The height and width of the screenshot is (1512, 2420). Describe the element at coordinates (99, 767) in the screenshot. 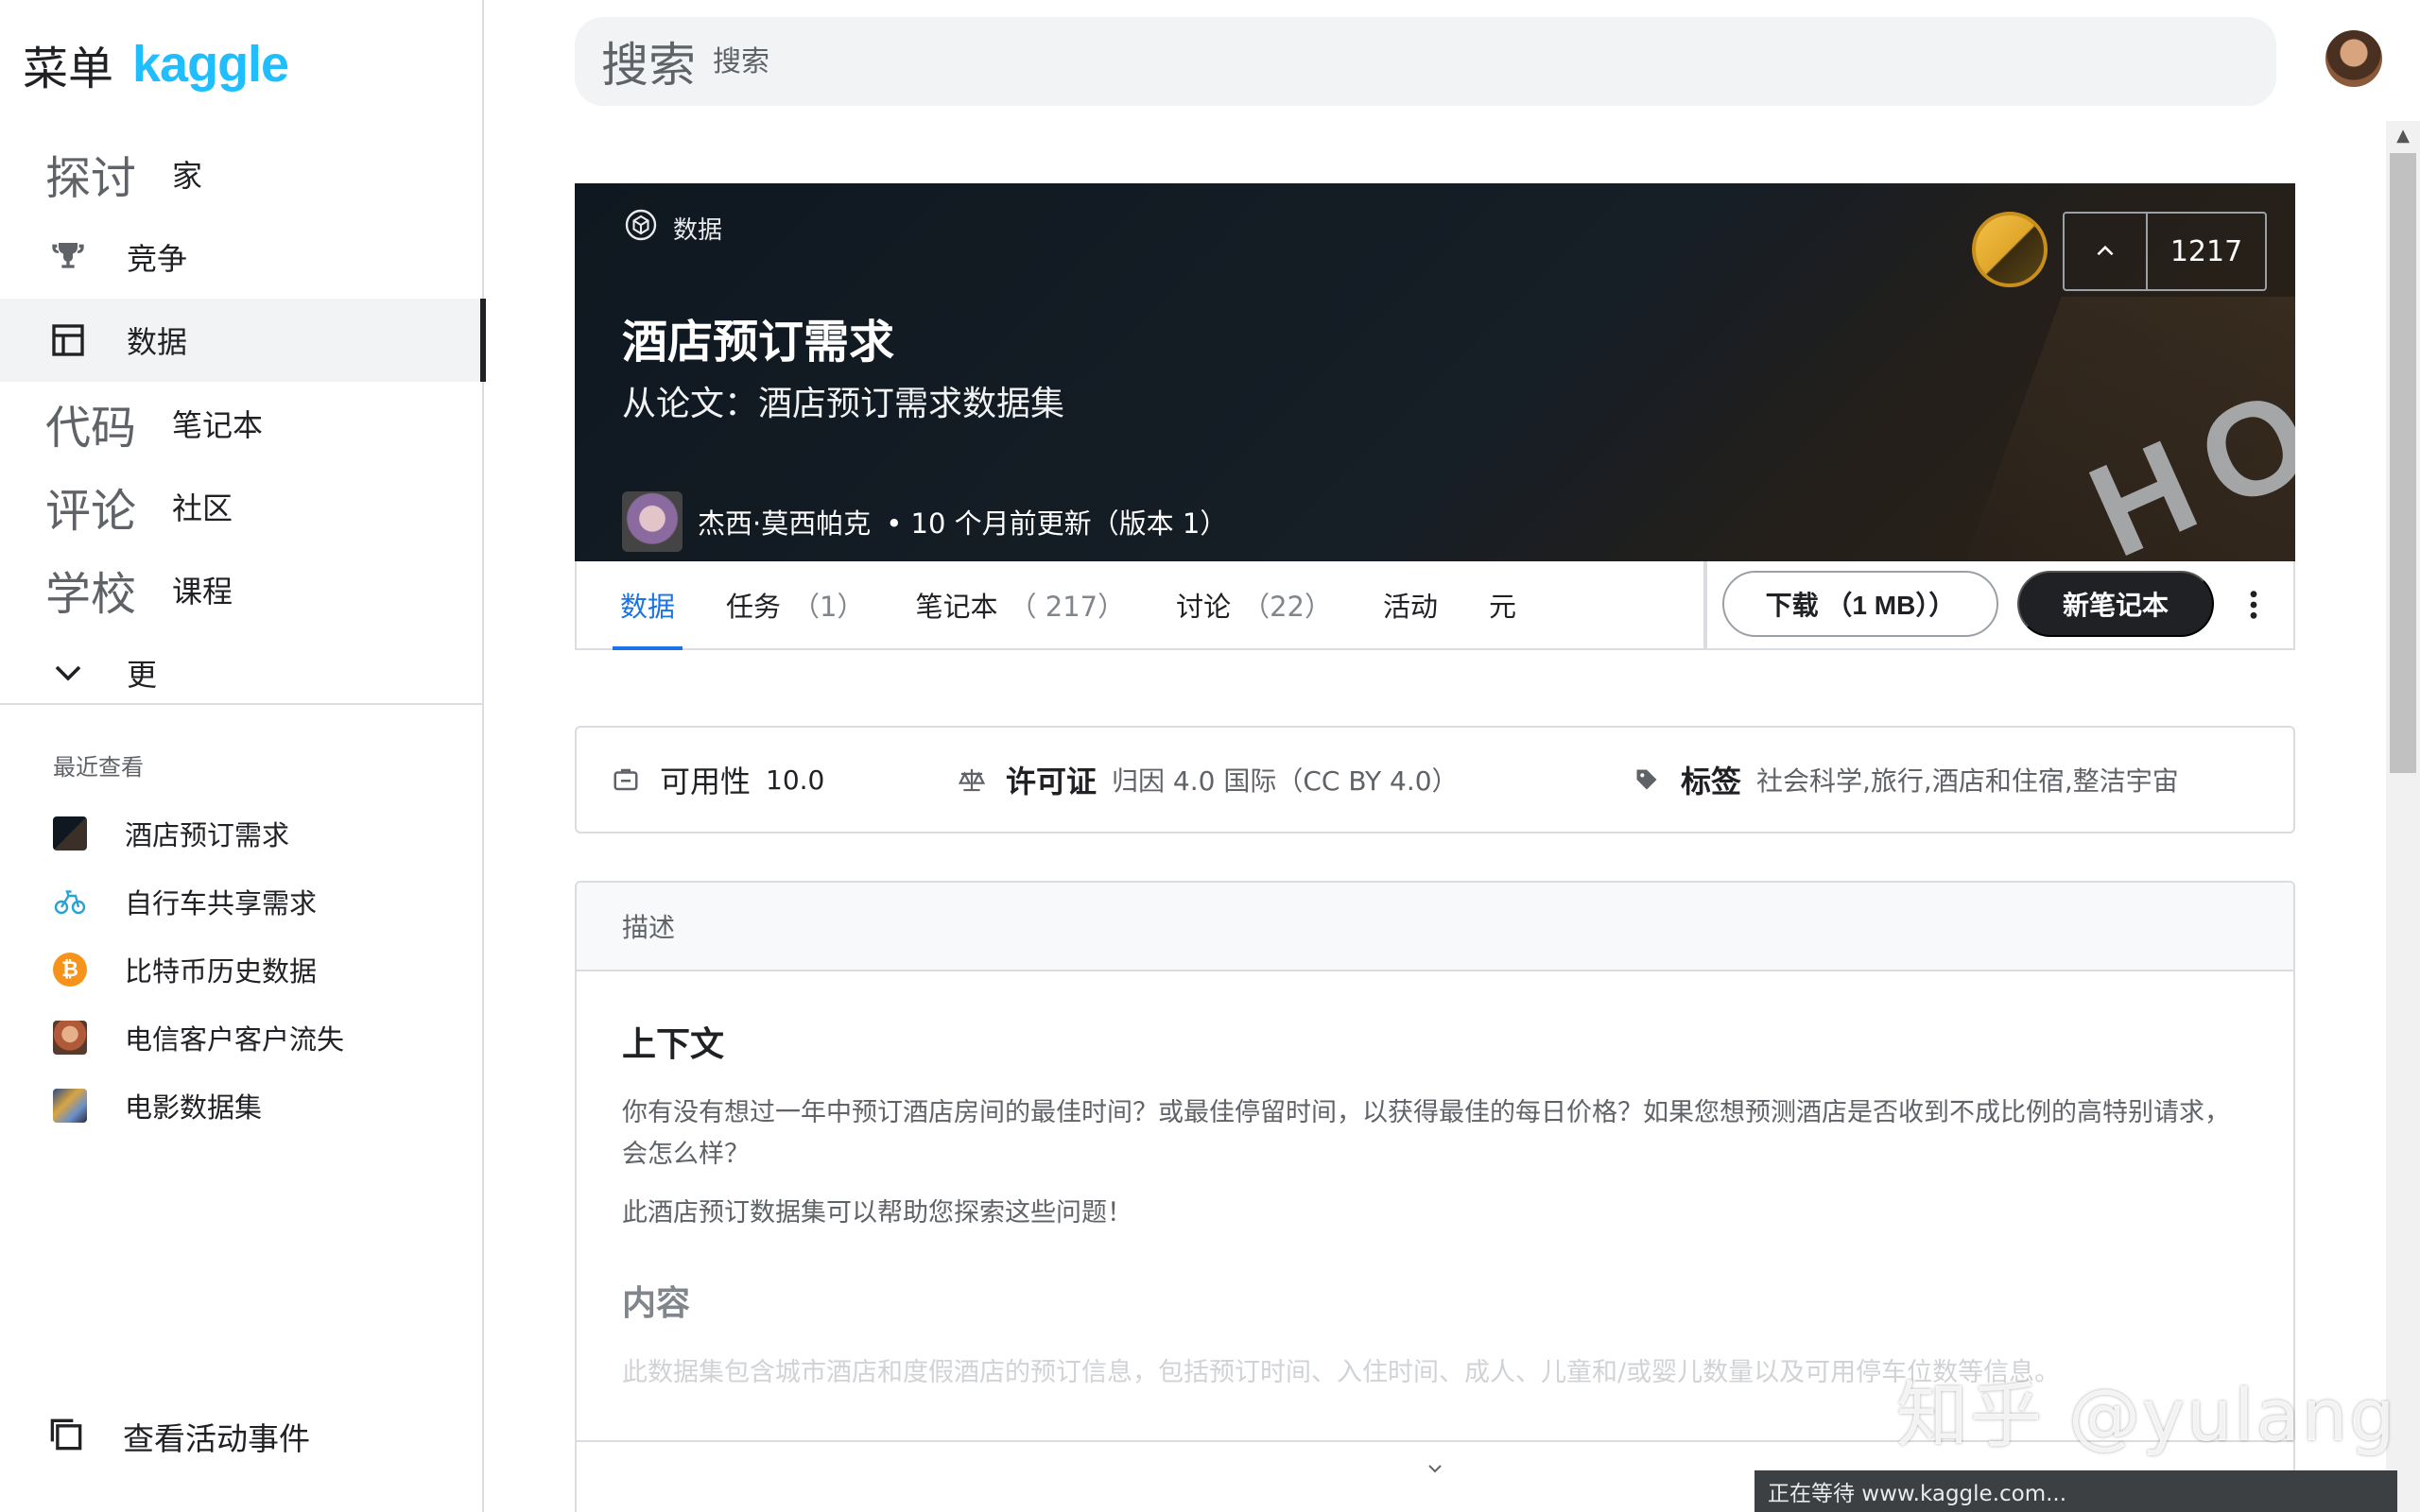

I see `recent-heading: 最近查看` at that location.